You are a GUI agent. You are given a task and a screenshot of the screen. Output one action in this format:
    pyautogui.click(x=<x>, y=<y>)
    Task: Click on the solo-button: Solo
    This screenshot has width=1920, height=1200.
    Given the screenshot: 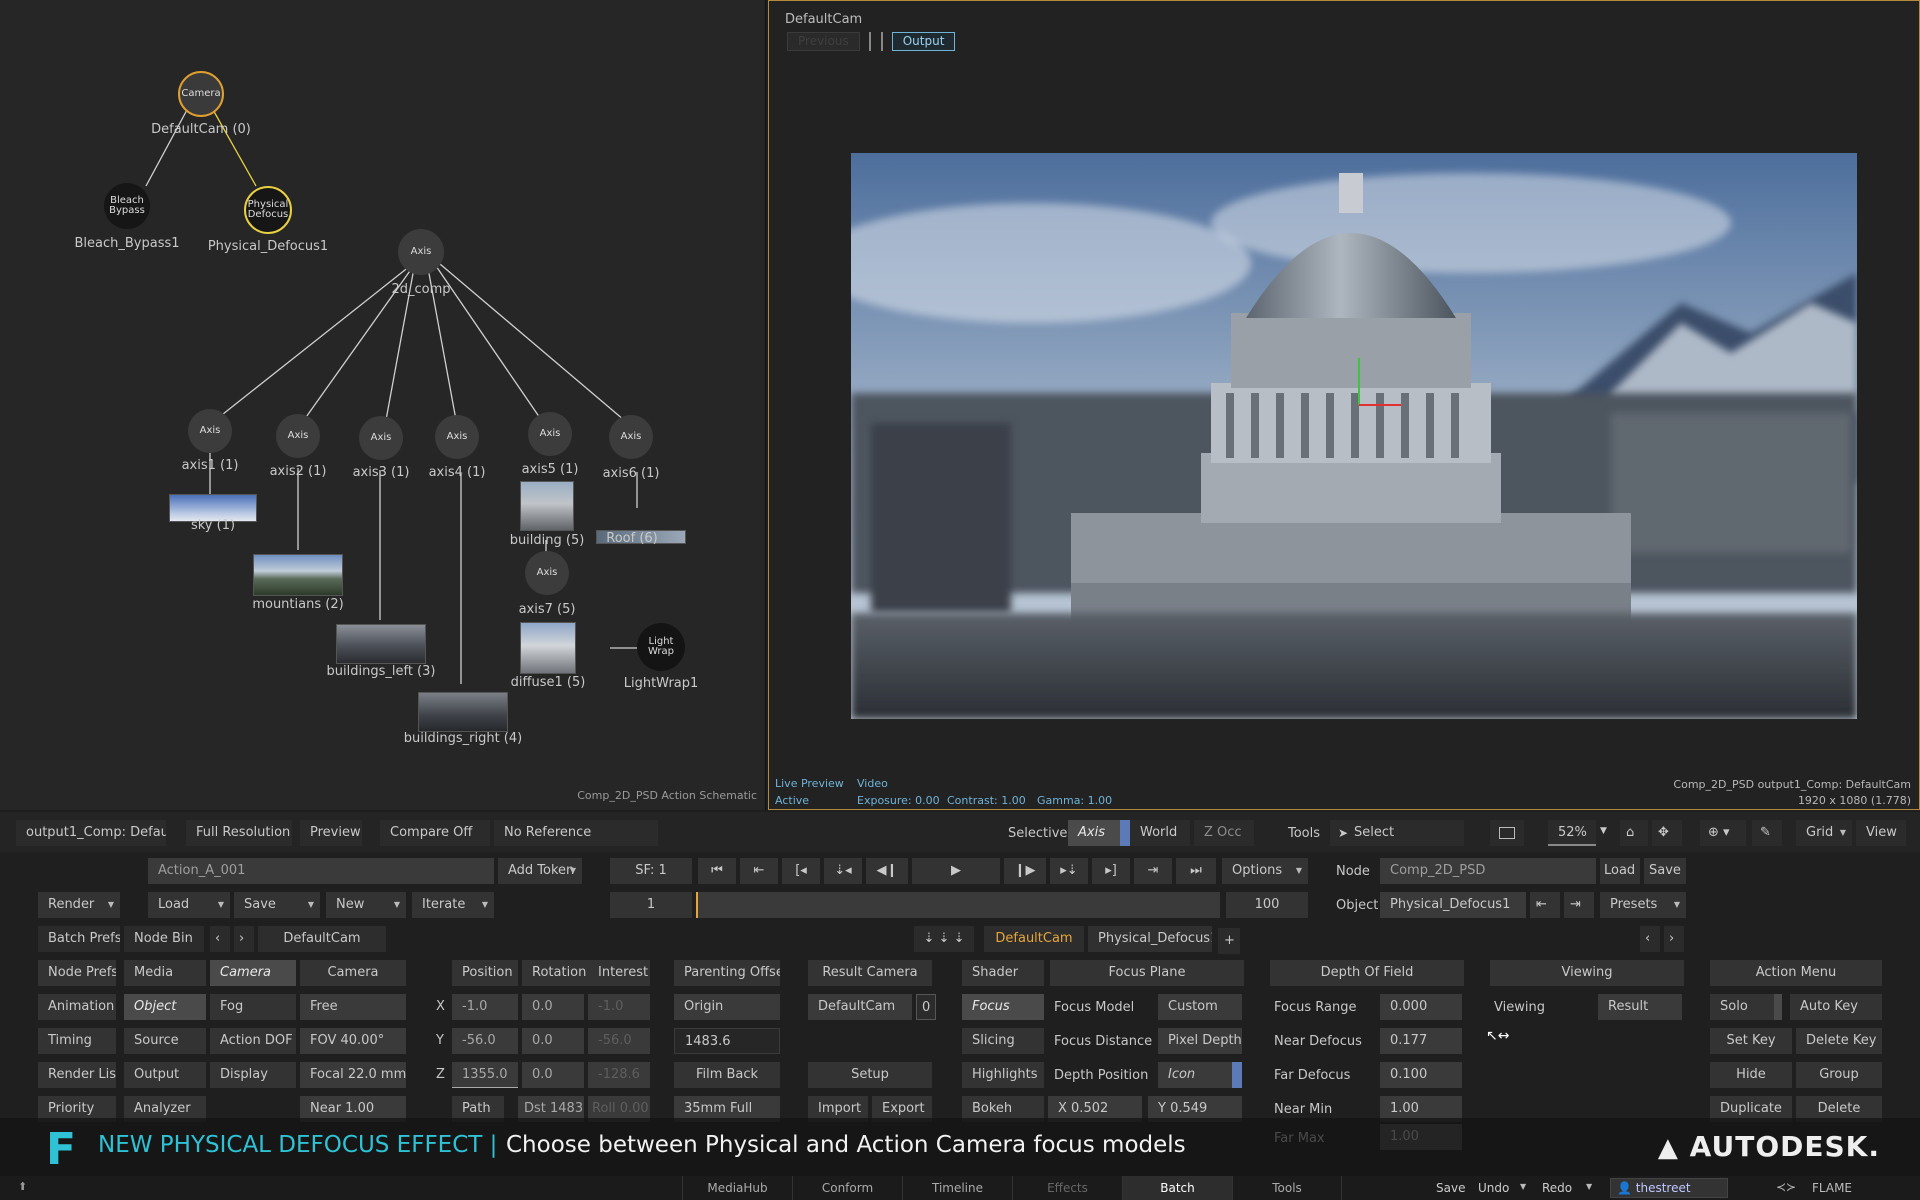 What is the action you would take?
    pyautogui.click(x=1746, y=1007)
    